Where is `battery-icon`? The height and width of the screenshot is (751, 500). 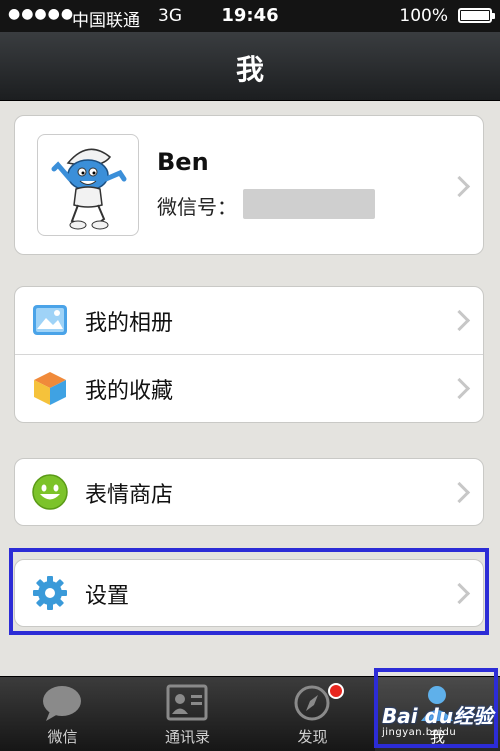
battery-icon is located at coordinates (476, 15).